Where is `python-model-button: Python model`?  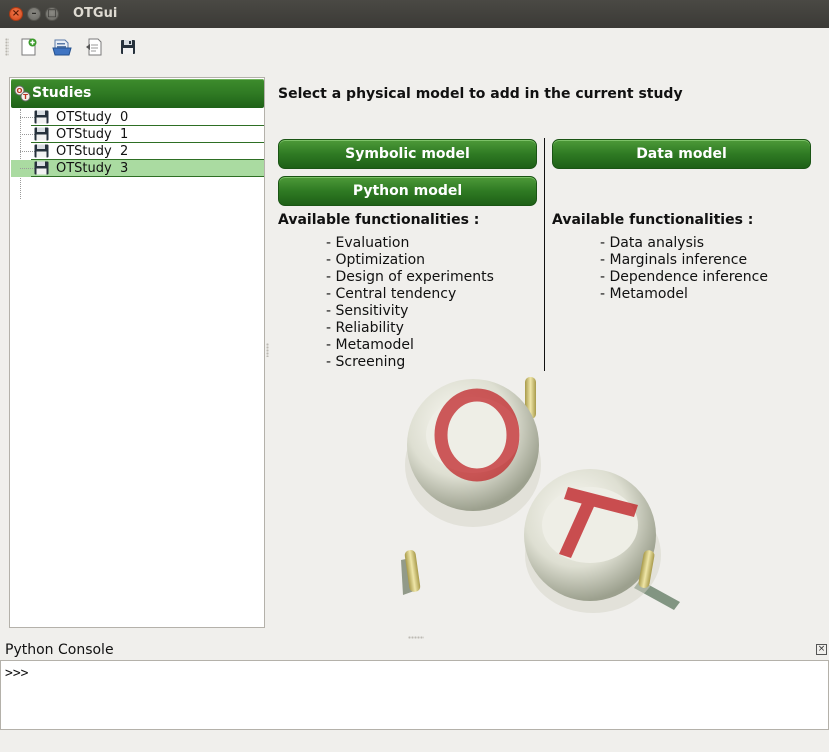 python-model-button: Python model is located at coordinates (407, 191).